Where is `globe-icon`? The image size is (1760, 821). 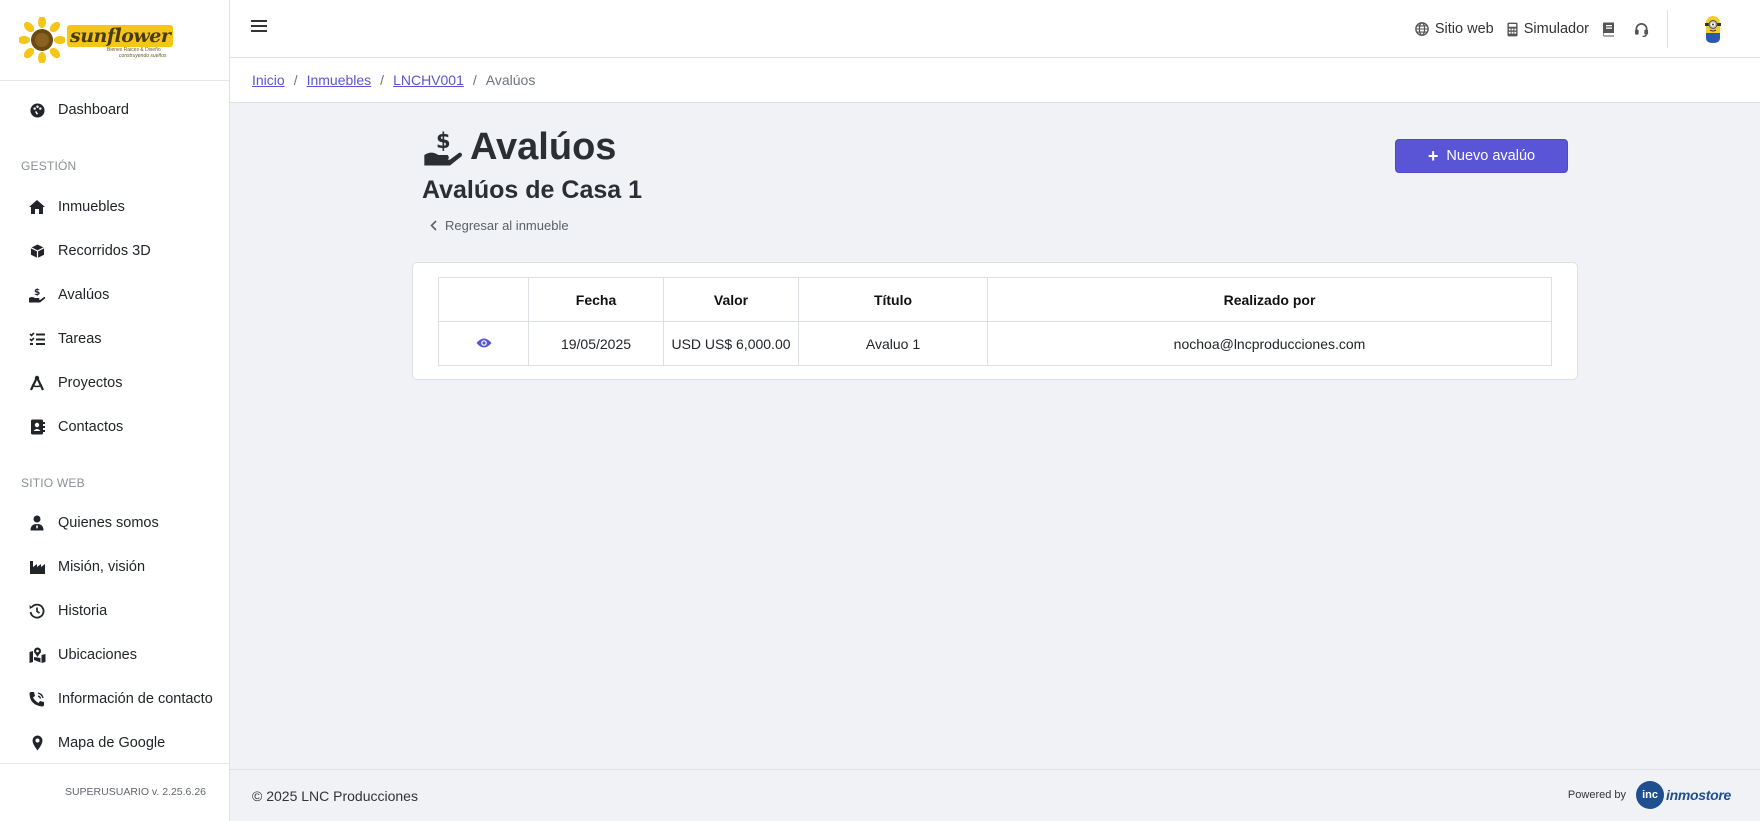 globe-icon is located at coordinates (1422, 29).